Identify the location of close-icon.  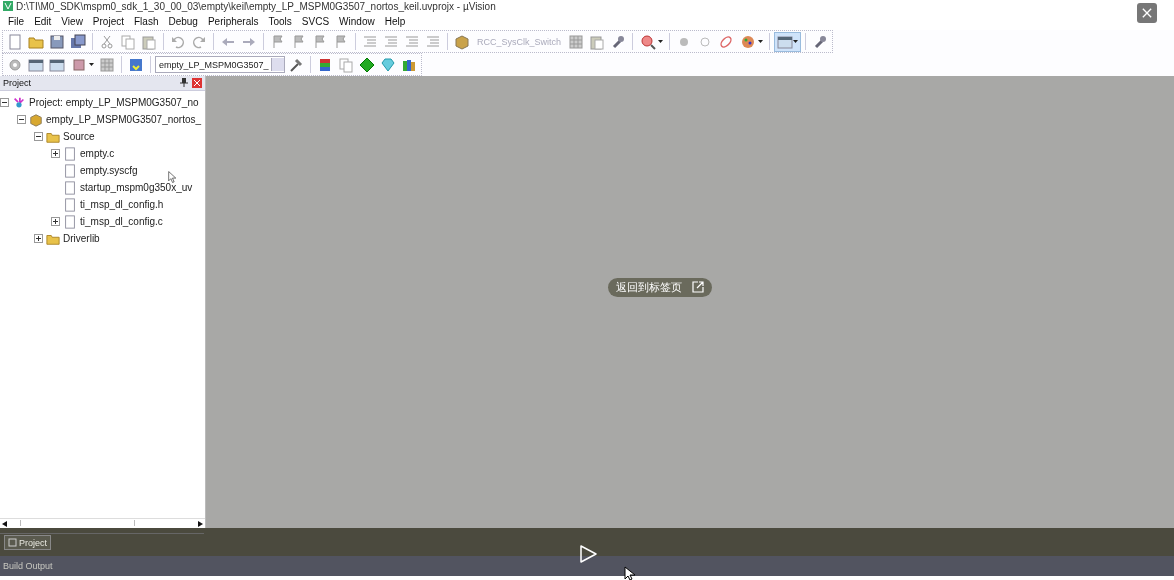
(1147, 13).